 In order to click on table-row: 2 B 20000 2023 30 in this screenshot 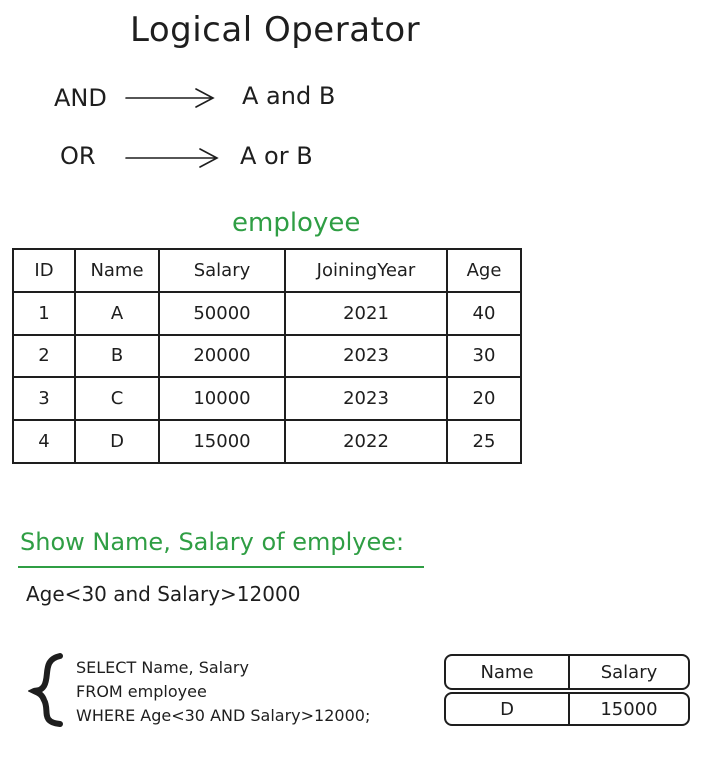, I will do `click(267, 356)`.